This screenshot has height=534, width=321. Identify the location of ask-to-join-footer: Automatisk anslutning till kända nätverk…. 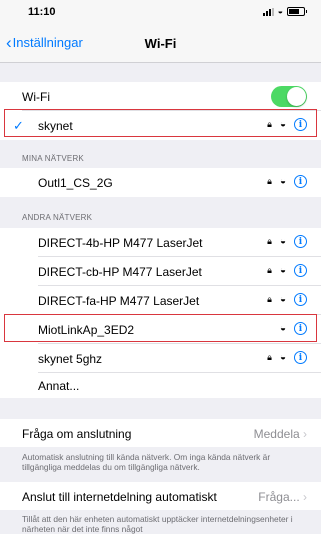
(146, 462).